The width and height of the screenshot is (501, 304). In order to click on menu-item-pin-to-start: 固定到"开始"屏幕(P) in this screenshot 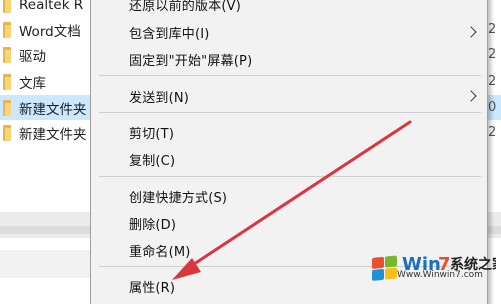, I will do `click(289, 59)`.